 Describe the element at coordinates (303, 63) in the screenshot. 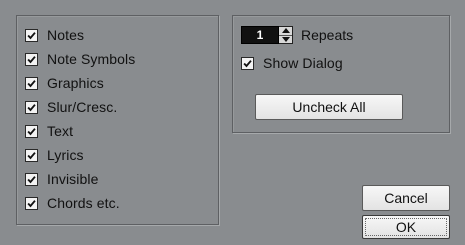

I see `show-dialog-label: Show Dialog` at that location.